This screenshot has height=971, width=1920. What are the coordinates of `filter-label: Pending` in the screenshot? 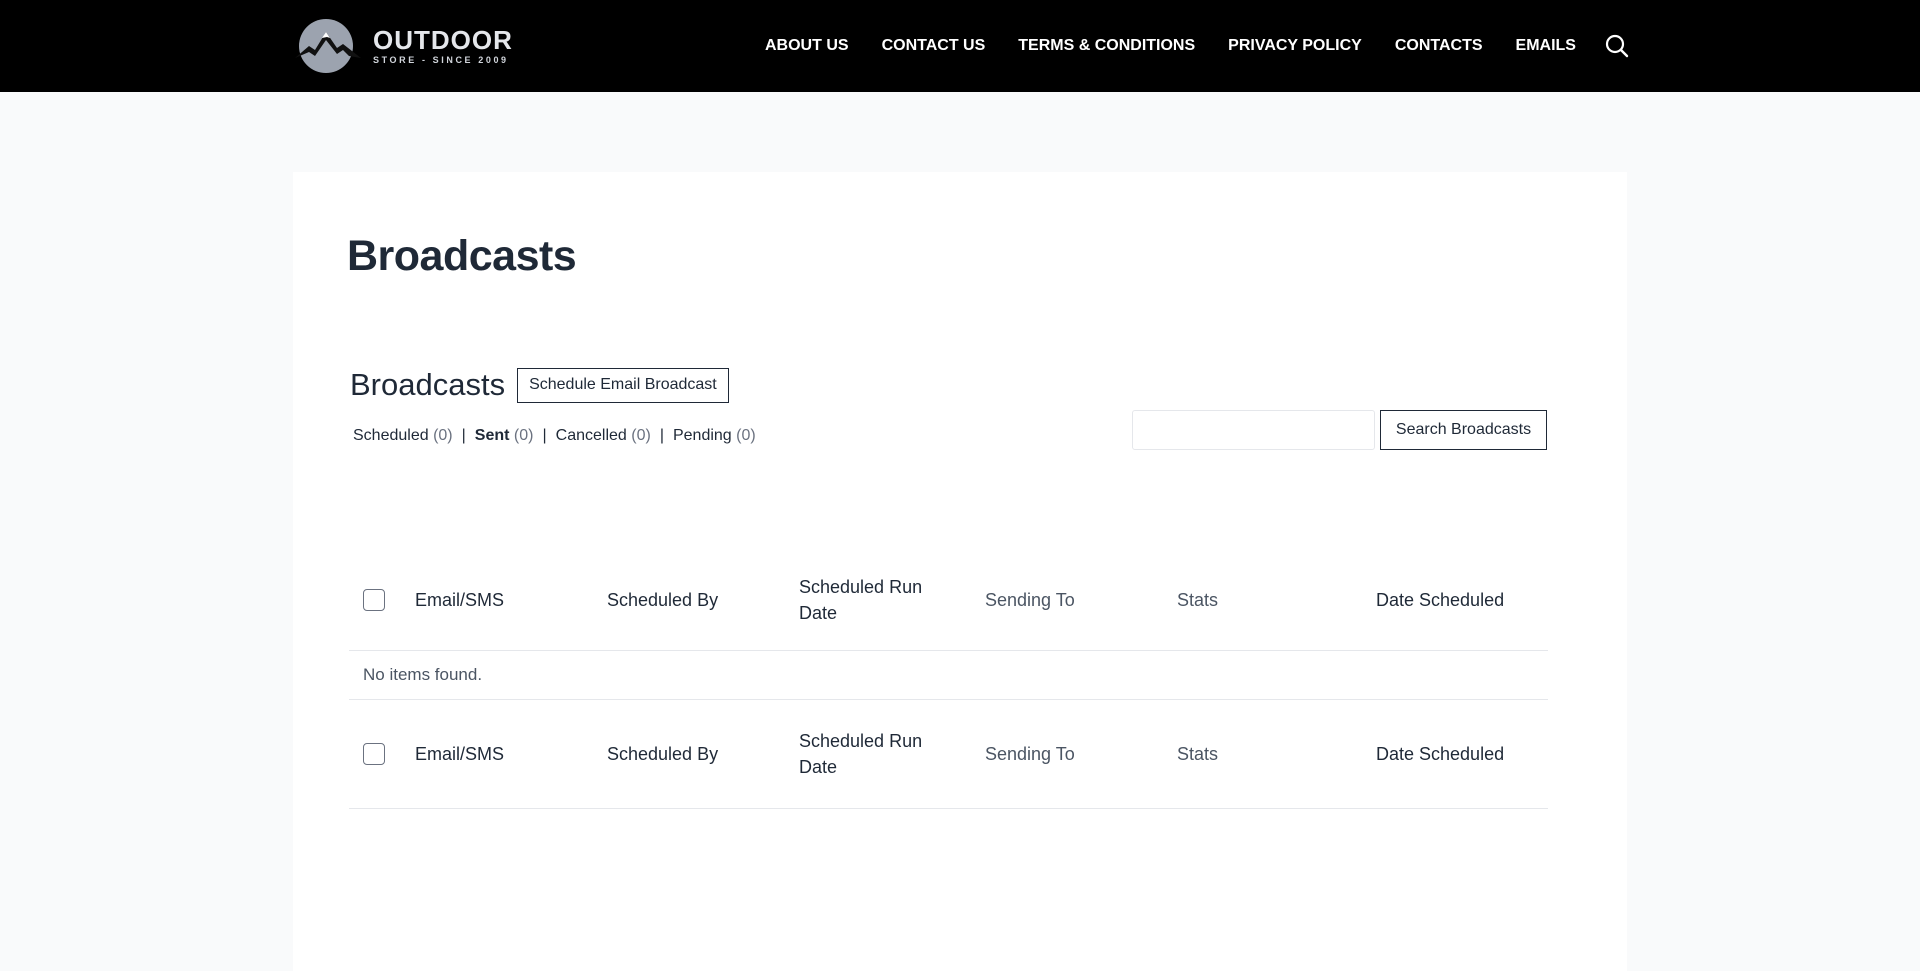 It's located at (702, 435).